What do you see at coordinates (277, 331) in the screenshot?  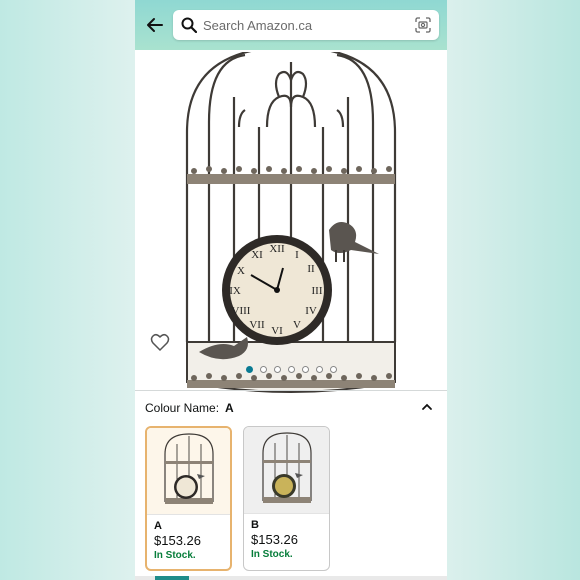 I see `svg-text: VI` at bounding box center [277, 331].